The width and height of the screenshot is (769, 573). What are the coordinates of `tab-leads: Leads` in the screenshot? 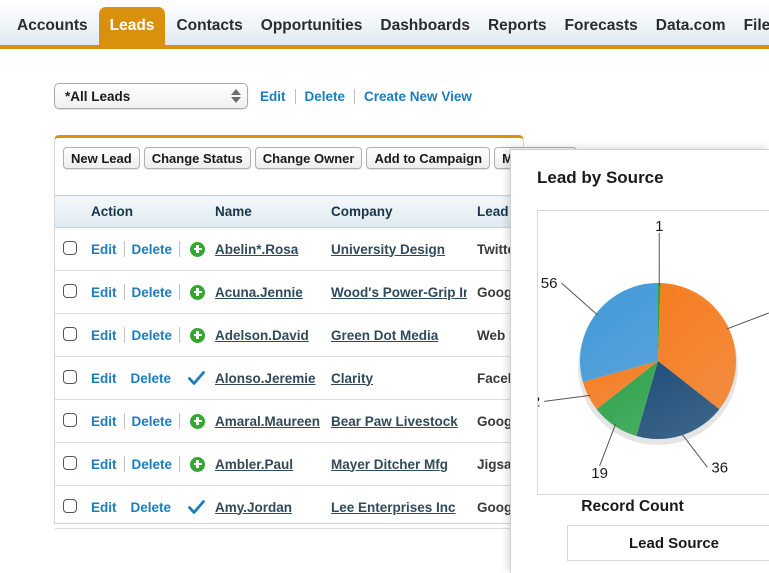 It's located at (132, 26).